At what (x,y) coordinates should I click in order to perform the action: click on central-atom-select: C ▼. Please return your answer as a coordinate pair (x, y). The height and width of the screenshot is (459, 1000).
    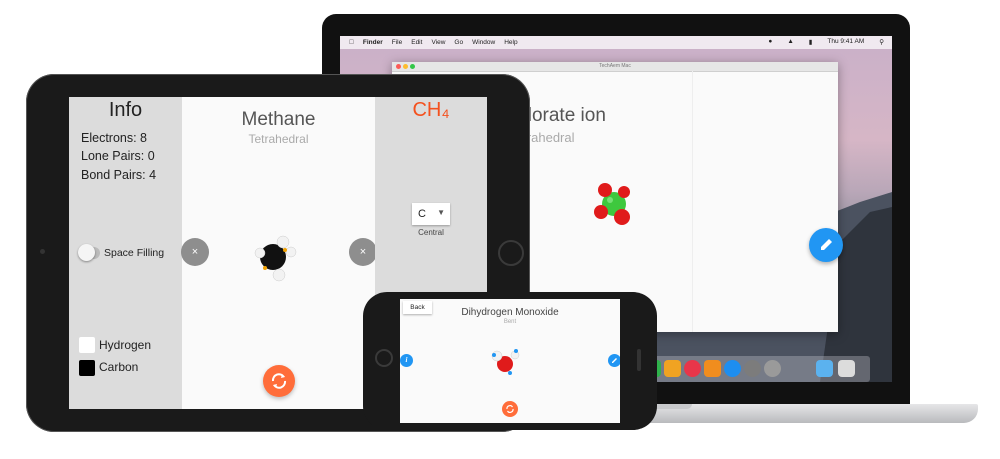
    Looking at the image, I should click on (431, 214).